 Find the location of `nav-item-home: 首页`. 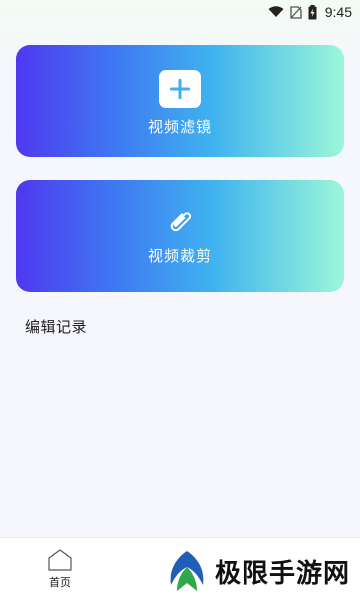

nav-item-home: 首页 is located at coordinates (60, 569).